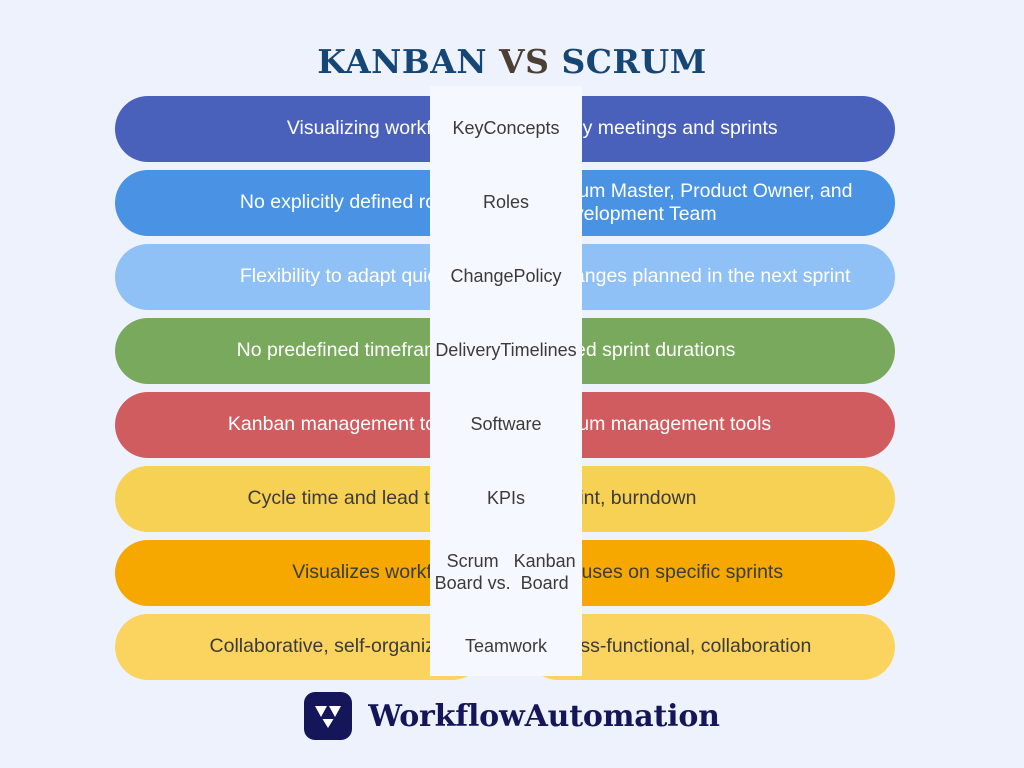 The width and height of the screenshot is (1024, 768). I want to click on criterion-label: Change Policy, so click(506, 277).